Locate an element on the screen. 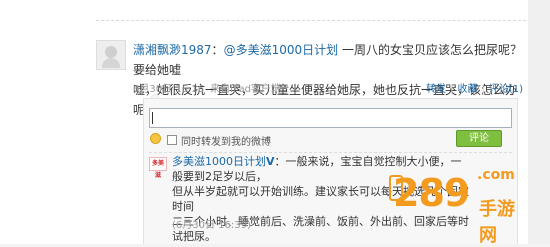 The image size is (550, 247). favorite-link: 收藏 is located at coordinates (467, 89).